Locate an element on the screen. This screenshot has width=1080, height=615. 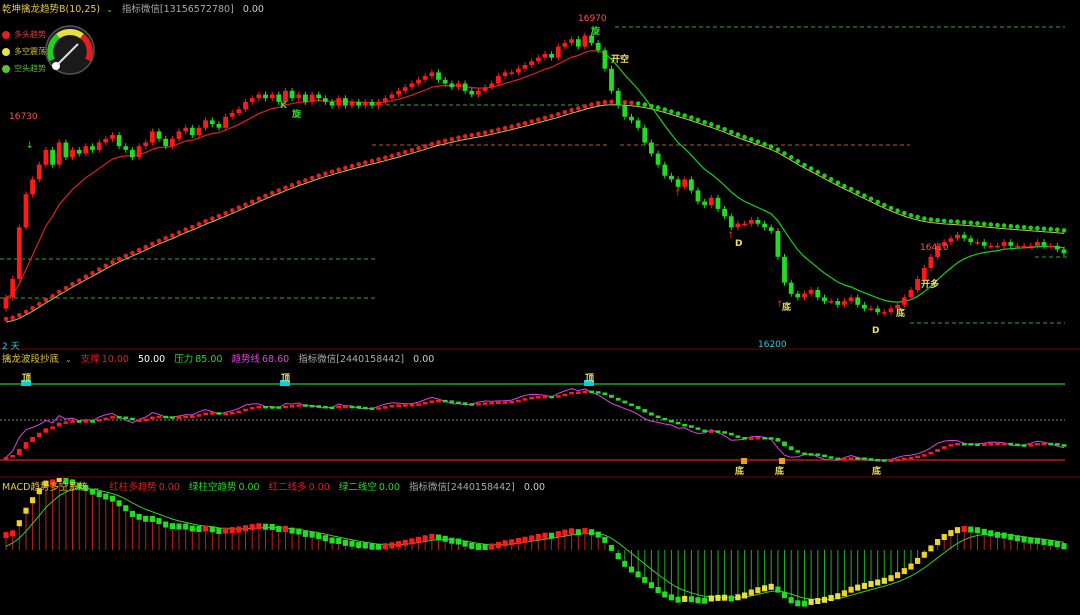
resist-value: 85.00 is located at coordinates (209, 359).